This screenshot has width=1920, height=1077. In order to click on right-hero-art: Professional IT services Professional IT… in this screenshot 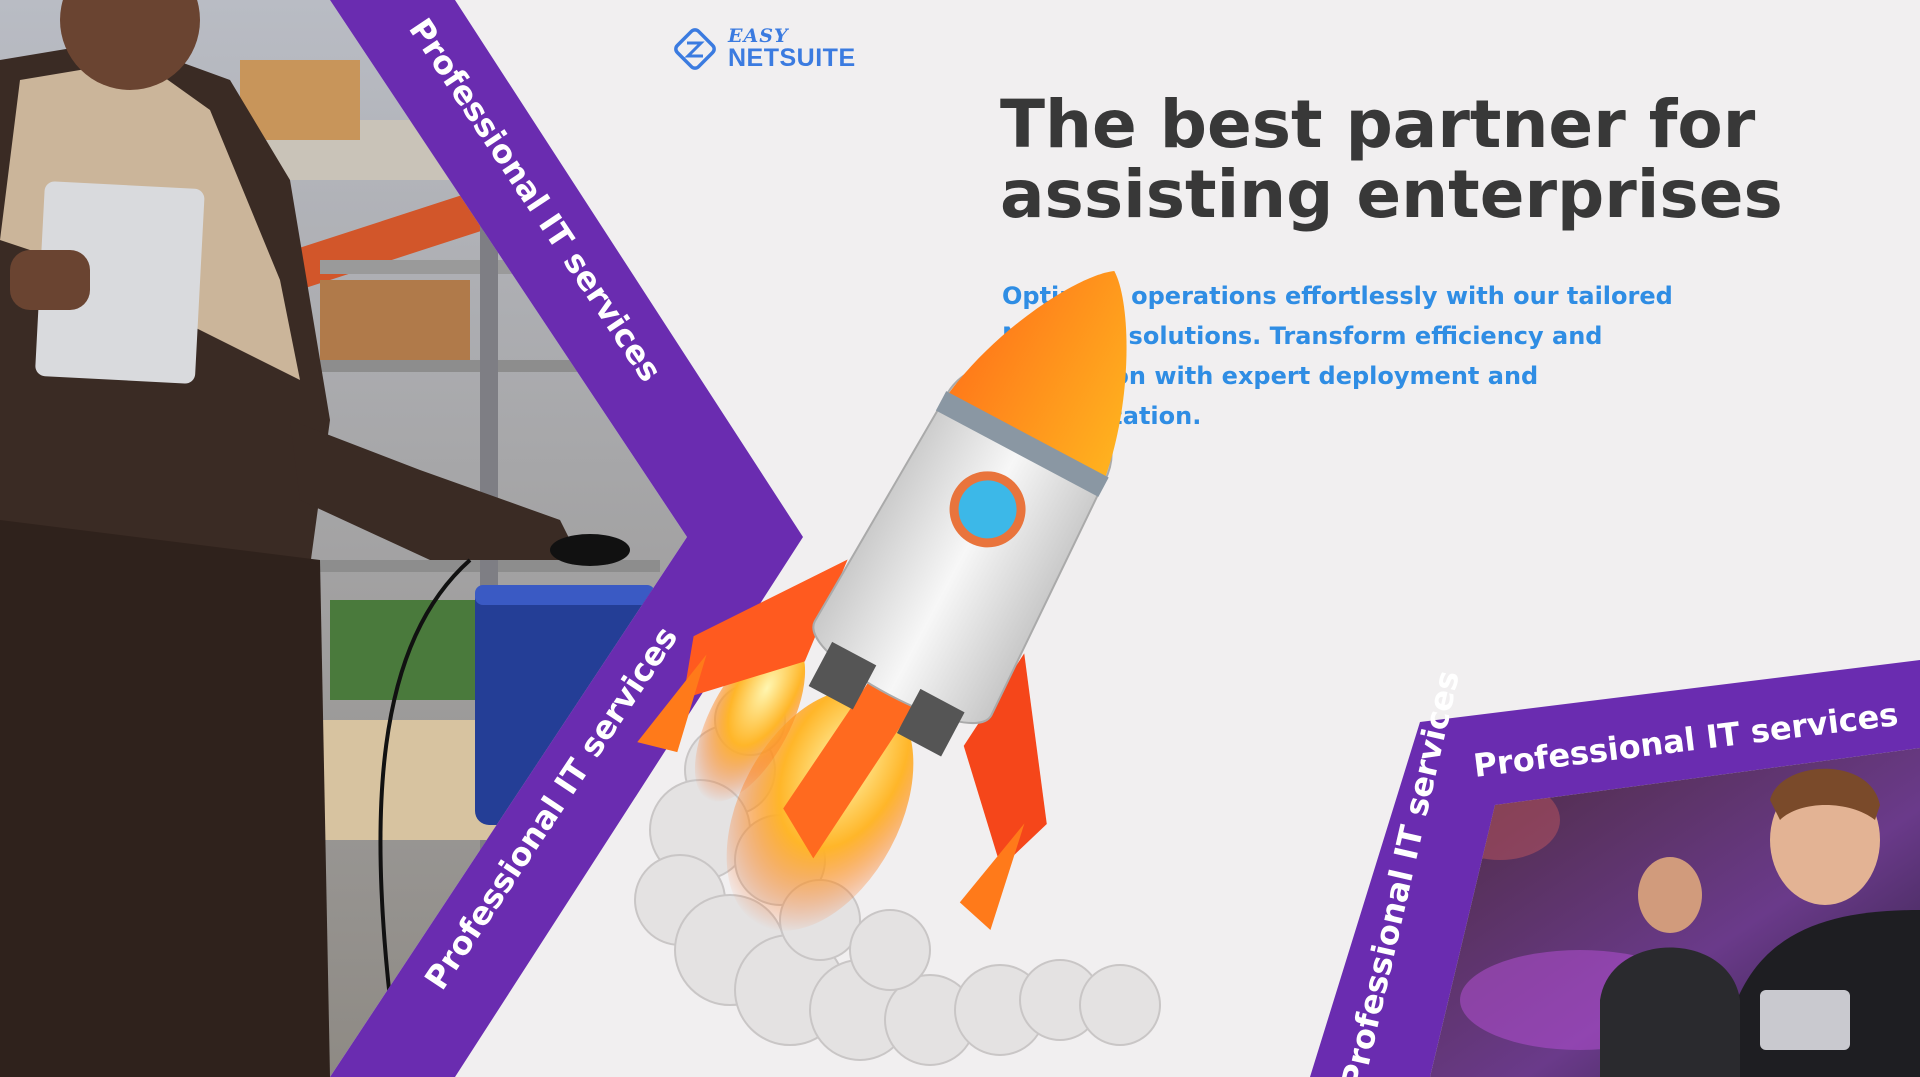, I will do `click(1615, 868)`.